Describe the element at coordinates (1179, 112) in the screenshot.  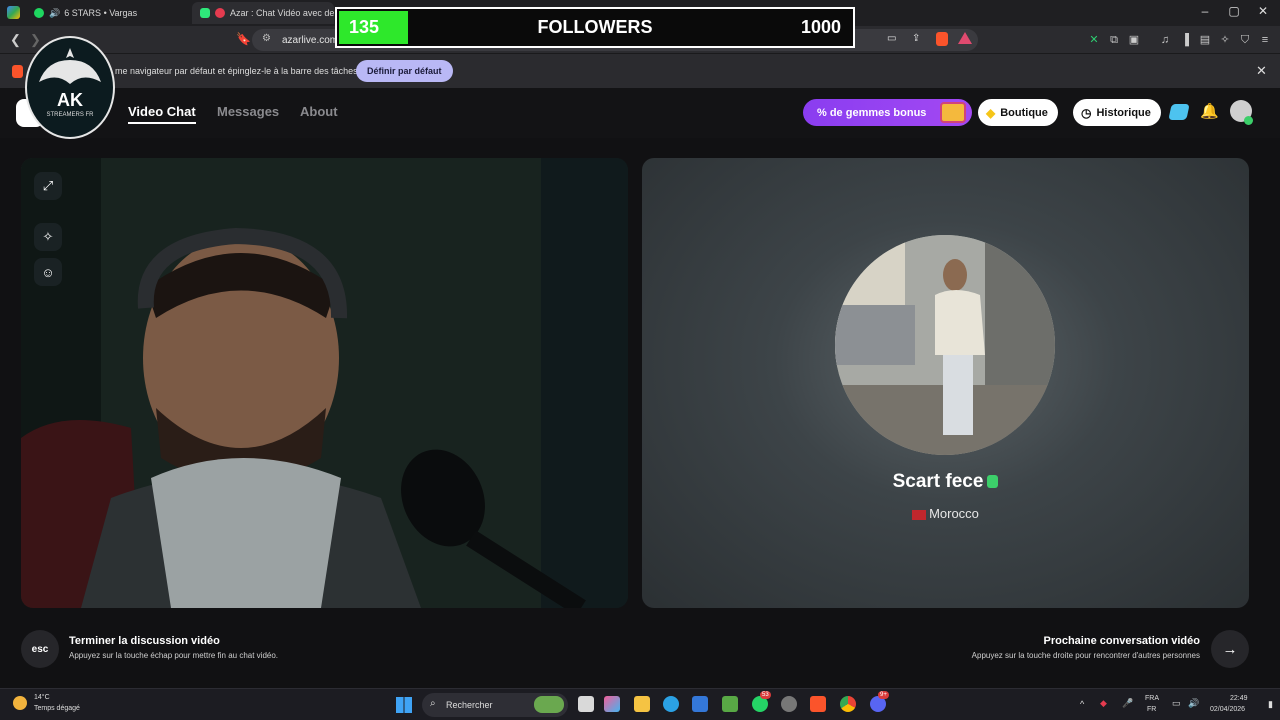
I see `gems-icon` at that location.